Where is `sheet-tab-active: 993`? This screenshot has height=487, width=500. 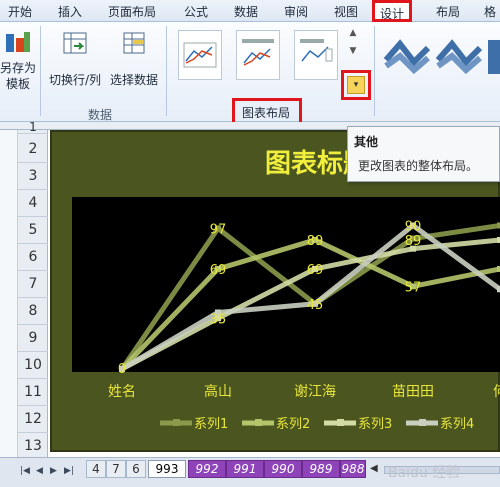 sheet-tab-active: 993 is located at coordinates (167, 469).